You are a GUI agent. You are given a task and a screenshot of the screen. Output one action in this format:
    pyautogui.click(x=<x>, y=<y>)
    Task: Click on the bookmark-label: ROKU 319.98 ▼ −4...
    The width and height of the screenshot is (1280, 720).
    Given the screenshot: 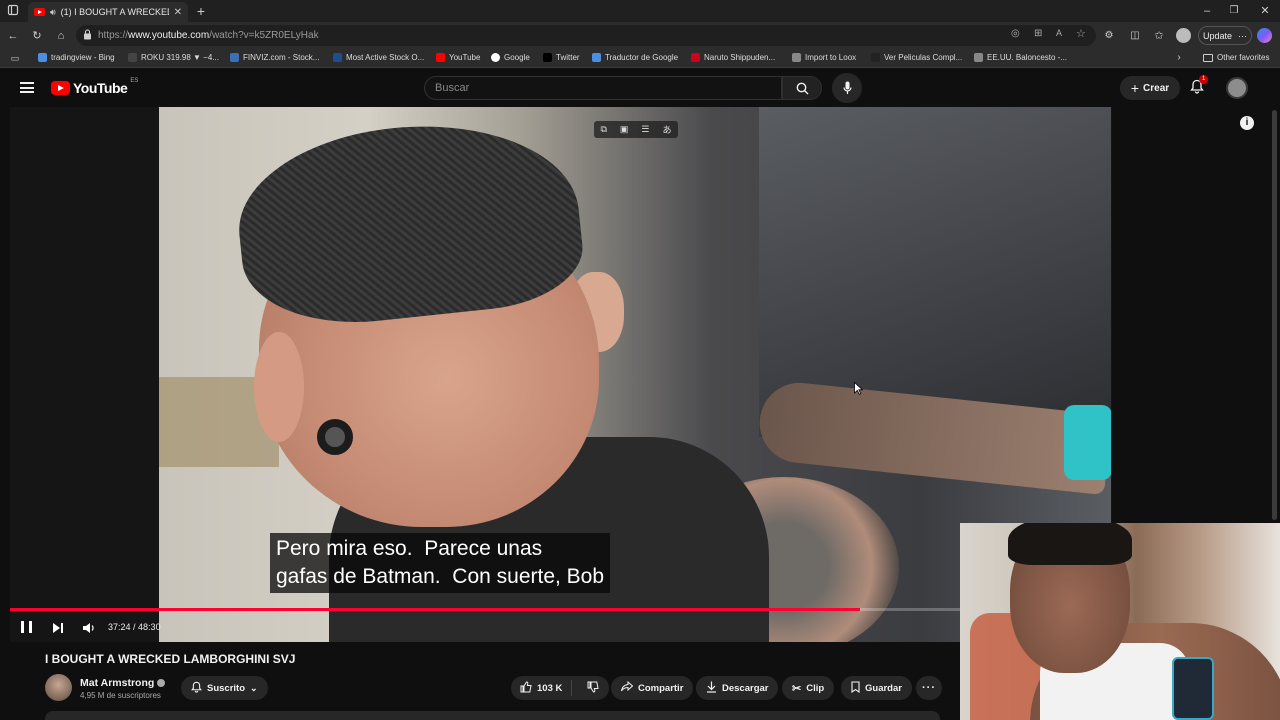 What is the action you would take?
    pyautogui.click(x=180, y=57)
    